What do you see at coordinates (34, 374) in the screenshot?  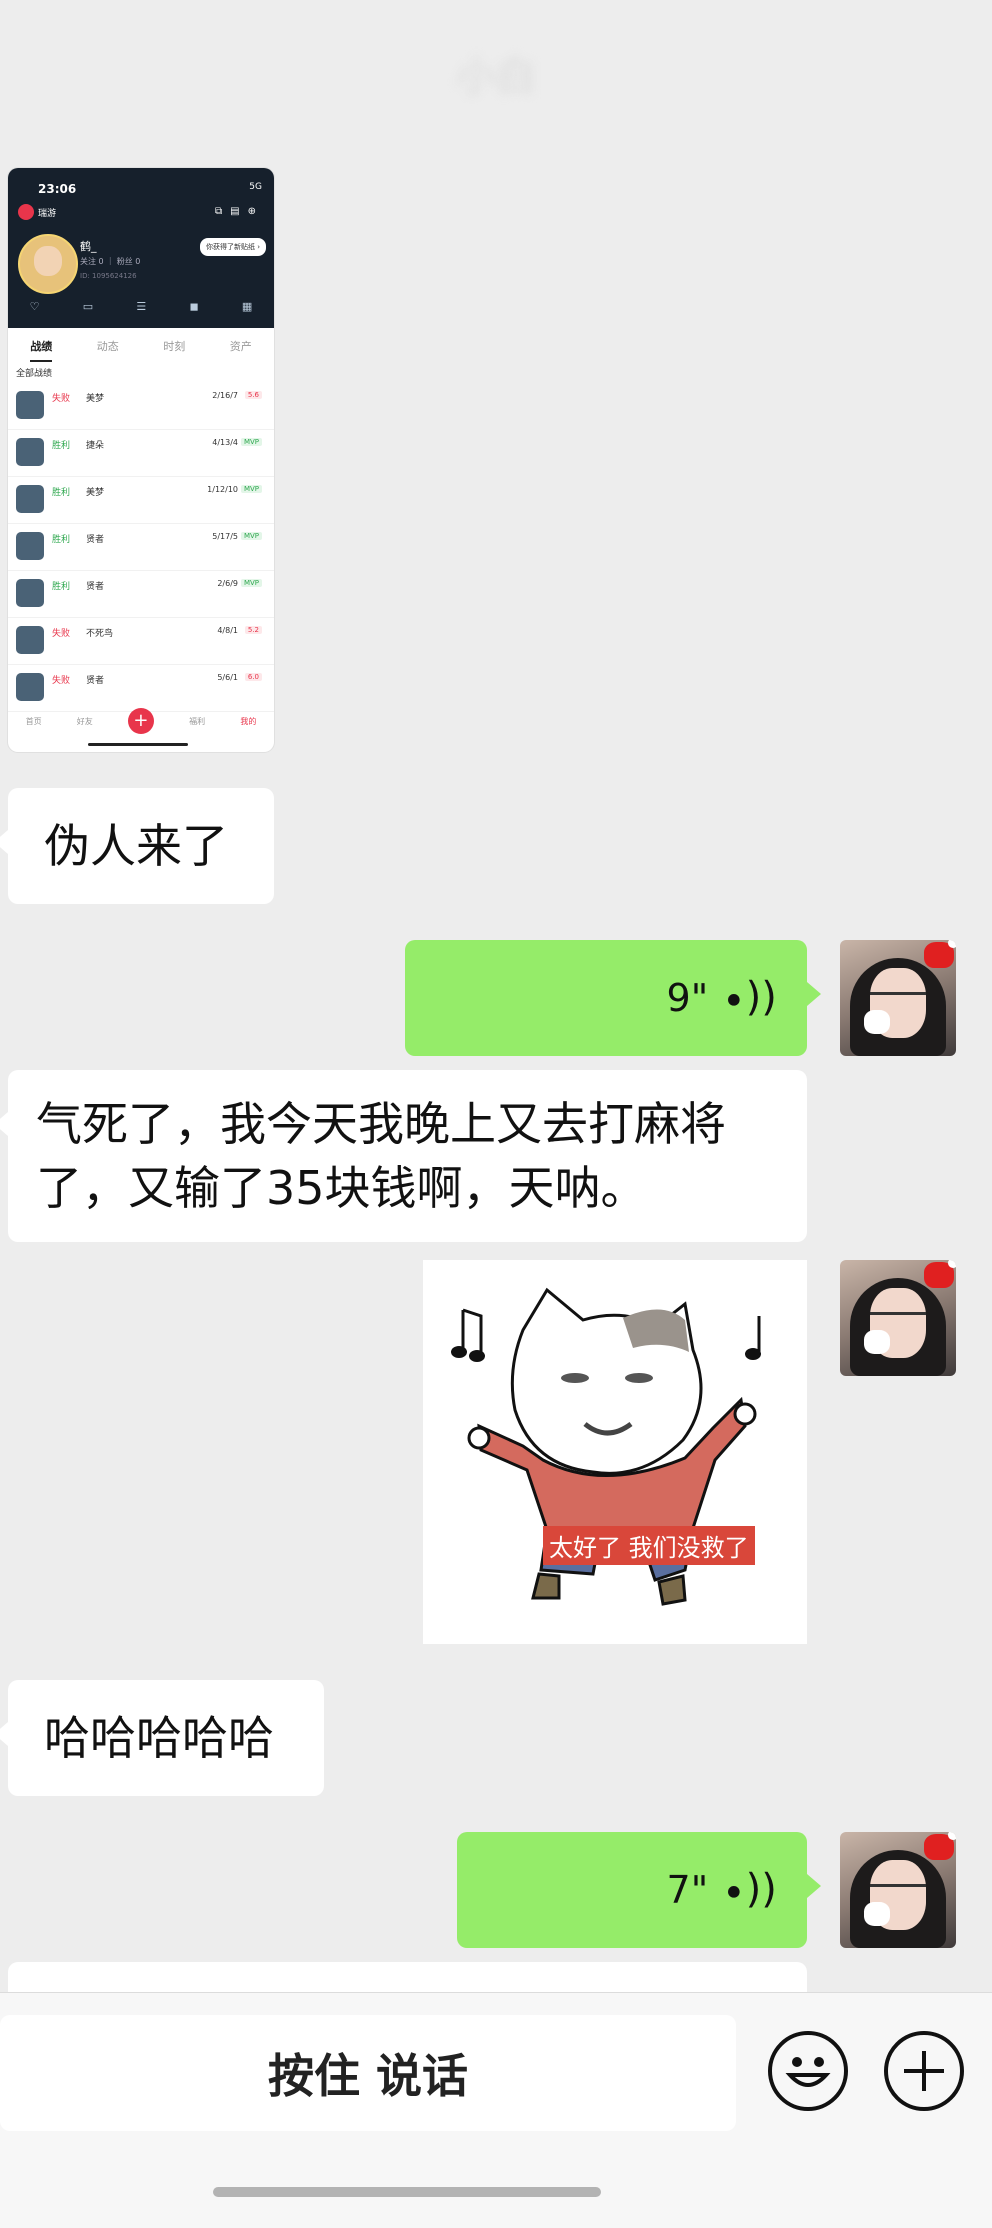 I see `screenshot-section-title: 全部战绩` at bounding box center [34, 374].